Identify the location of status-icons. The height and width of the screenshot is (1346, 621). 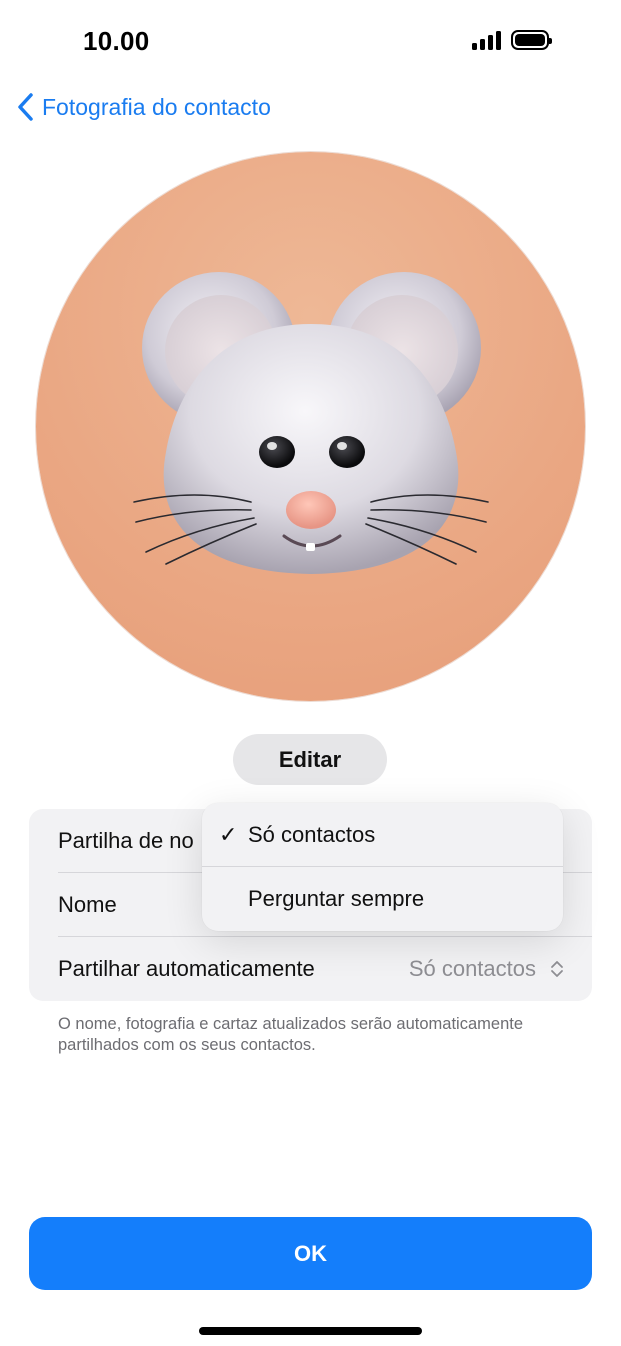
(512, 40).